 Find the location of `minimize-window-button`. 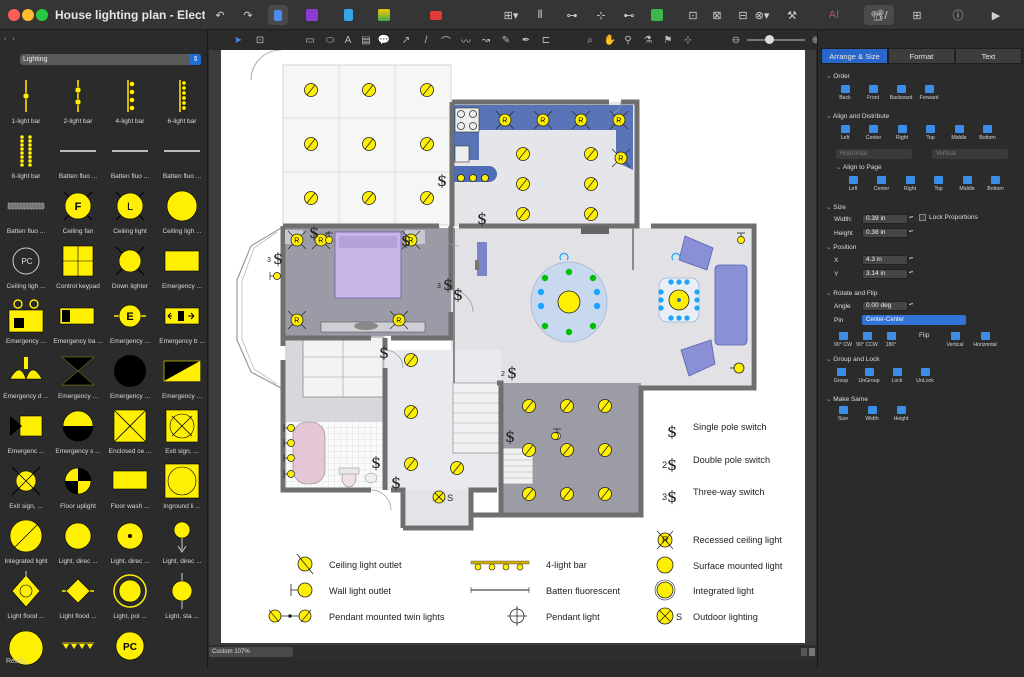

minimize-window-button is located at coordinates (28, 15).